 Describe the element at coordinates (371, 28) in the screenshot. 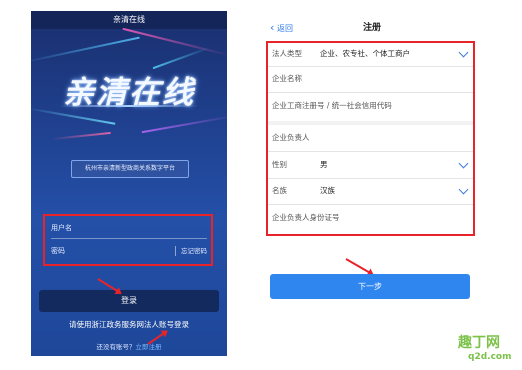

I see `page-title: 注册` at that location.